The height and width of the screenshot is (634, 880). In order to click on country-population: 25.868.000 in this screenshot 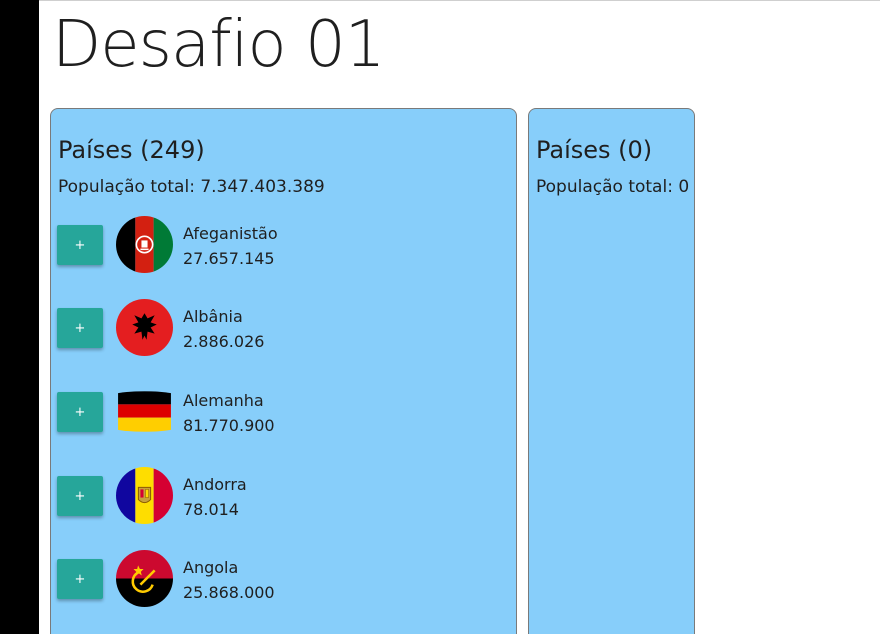, I will do `click(229, 592)`.